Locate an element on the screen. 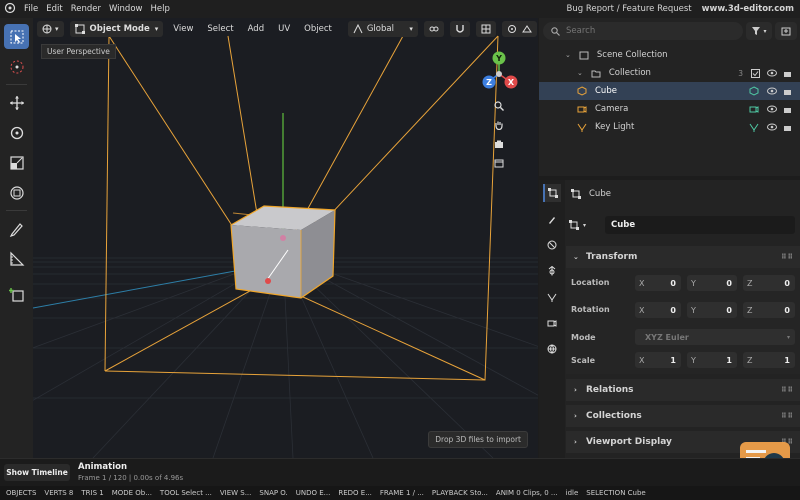  orientation-dropdown: Global ▾ is located at coordinates (382, 29).